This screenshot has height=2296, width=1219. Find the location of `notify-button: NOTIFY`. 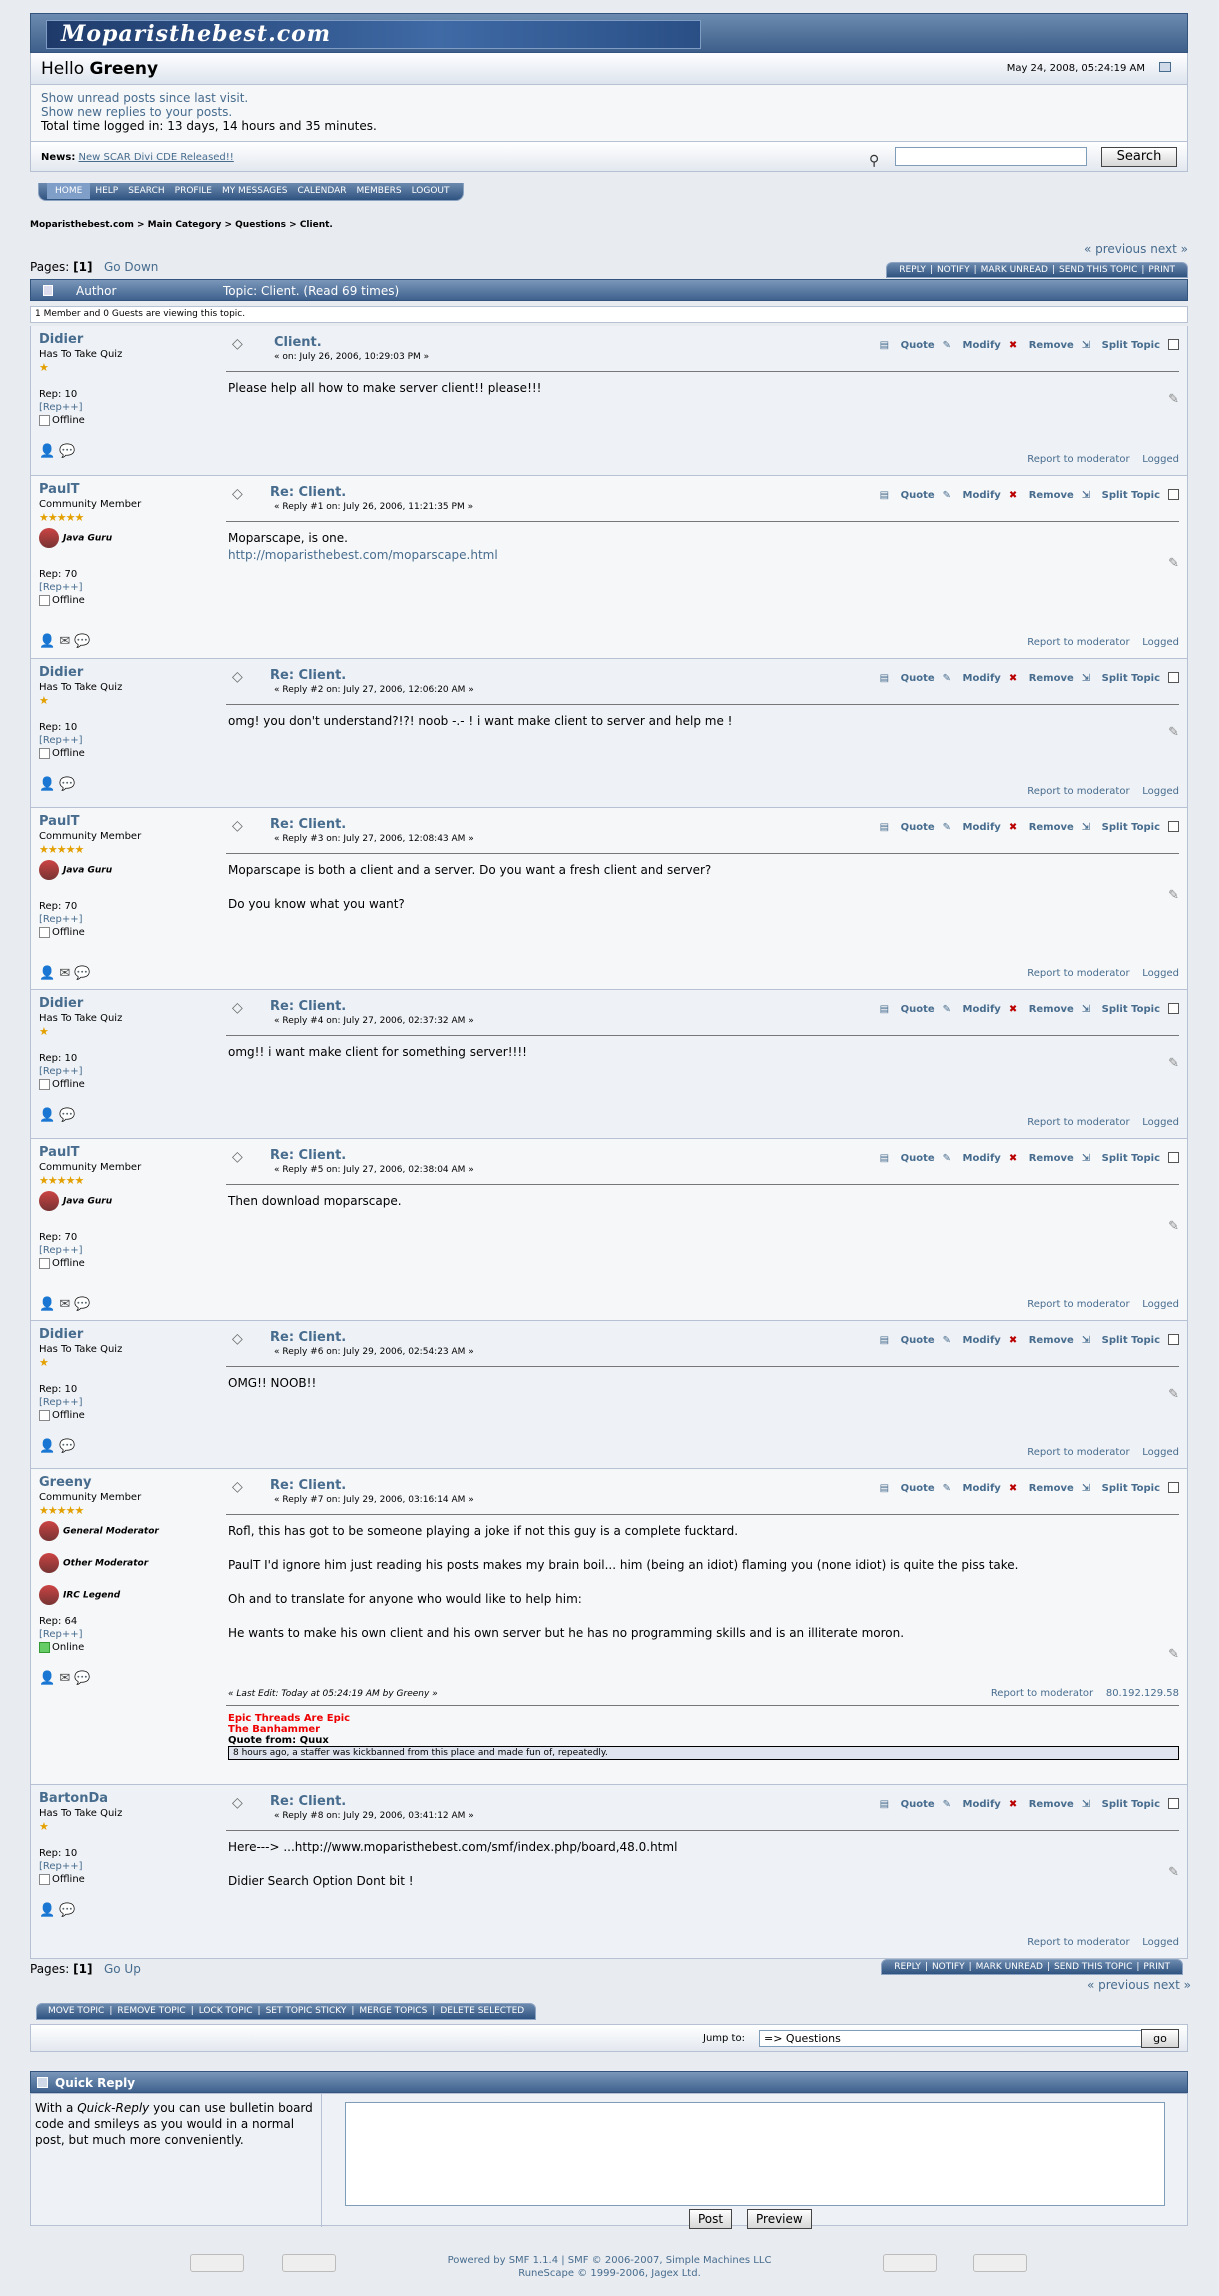

notify-button: NOTIFY is located at coordinates (953, 270).